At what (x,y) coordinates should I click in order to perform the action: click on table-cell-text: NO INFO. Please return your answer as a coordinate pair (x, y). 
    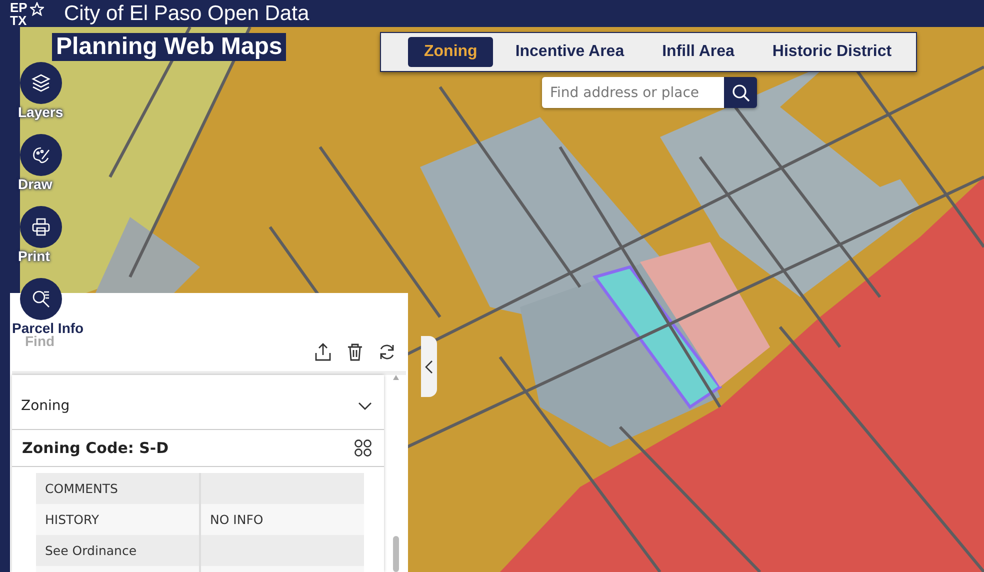
    Looking at the image, I should click on (236, 520).